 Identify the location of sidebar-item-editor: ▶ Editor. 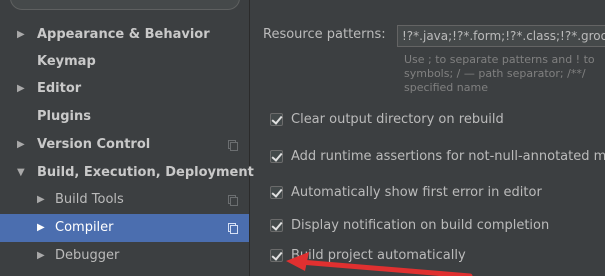
(124, 89).